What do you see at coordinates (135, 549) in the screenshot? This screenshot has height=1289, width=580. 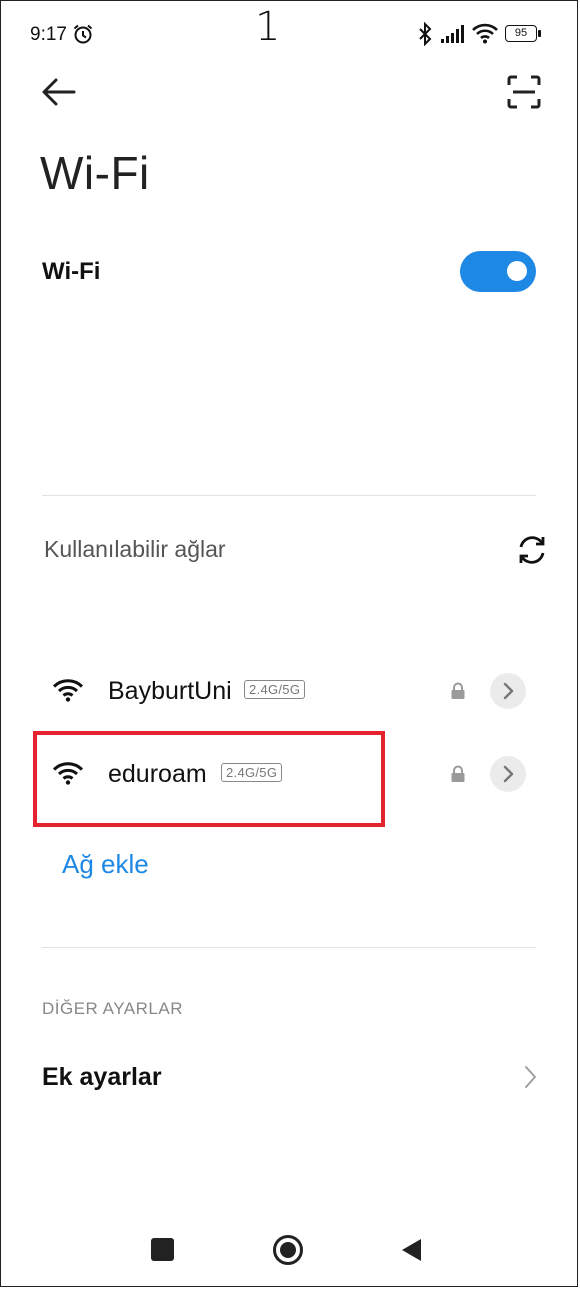 I see `available-networks-title: Kullanılabilir ağlar` at bounding box center [135, 549].